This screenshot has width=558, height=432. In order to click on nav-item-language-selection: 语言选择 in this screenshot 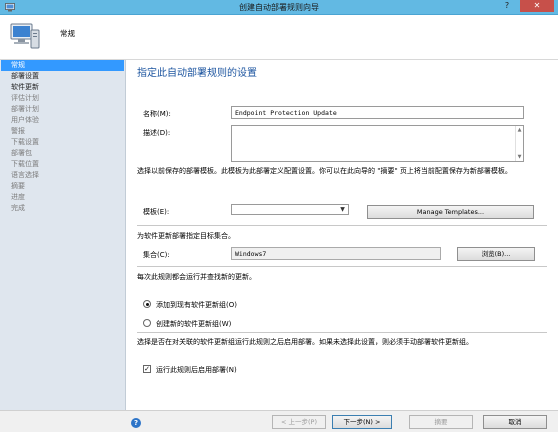, I will do `click(25, 175)`.